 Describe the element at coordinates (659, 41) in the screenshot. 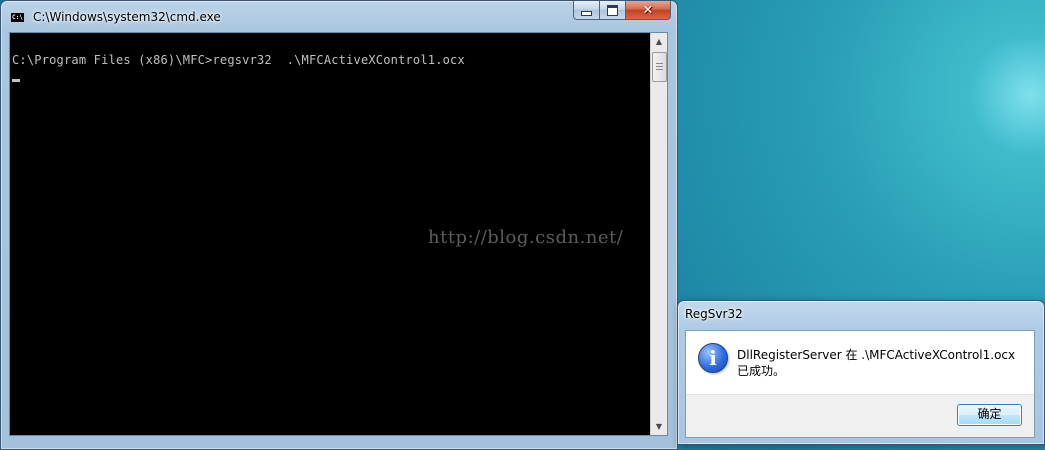

I see `scroll-up-icon: ▲` at that location.